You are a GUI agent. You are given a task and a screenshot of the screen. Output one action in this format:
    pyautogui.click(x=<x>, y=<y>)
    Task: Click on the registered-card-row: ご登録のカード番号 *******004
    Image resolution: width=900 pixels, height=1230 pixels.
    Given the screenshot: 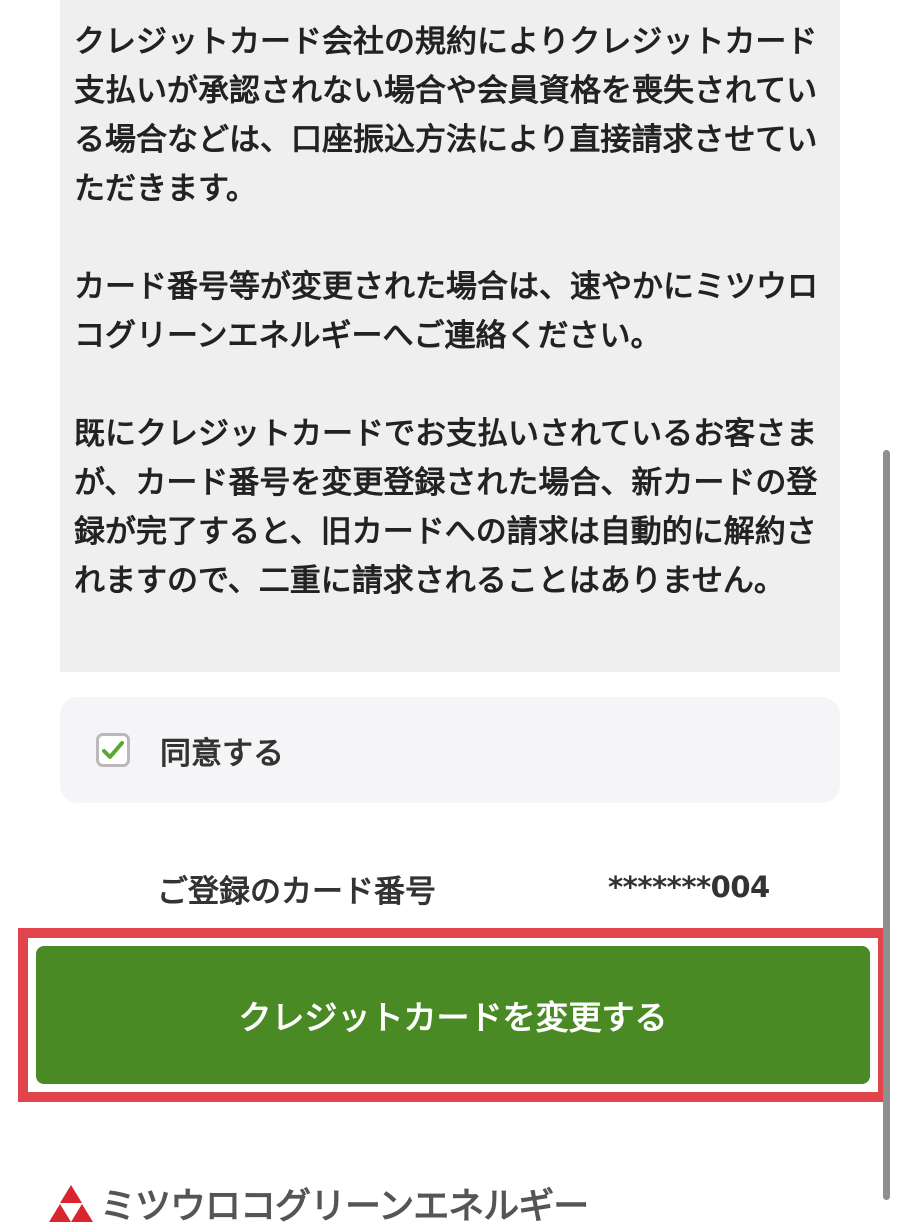 What is the action you would take?
    pyautogui.click(x=450, y=888)
    